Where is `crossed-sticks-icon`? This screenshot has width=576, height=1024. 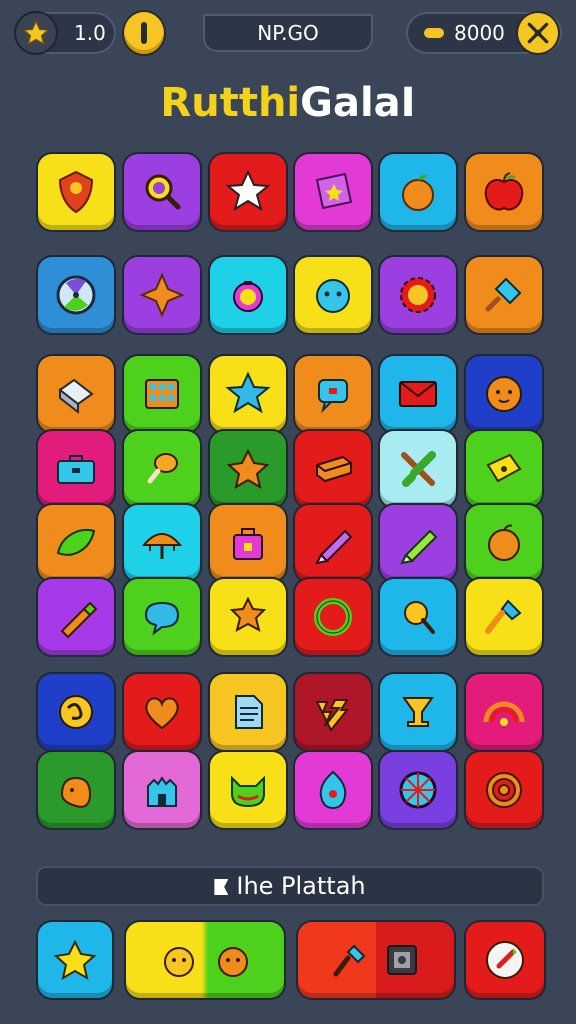
crossed-sticks-icon is located at coordinates (418, 469).